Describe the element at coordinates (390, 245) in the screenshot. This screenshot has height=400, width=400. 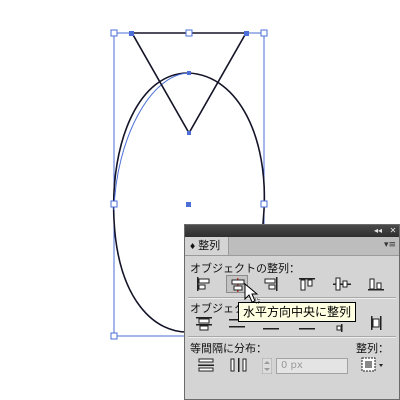
I see `panel-menu-button: ▾≡` at that location.